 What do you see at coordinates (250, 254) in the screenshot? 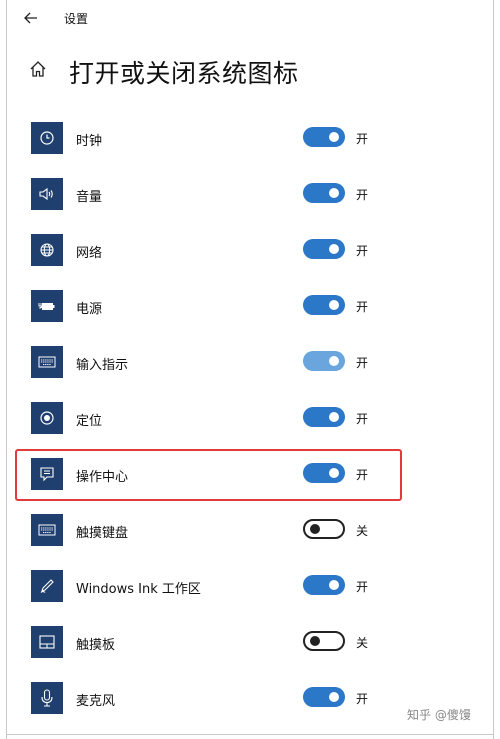
I see `setting-row-network: 网络 开` at bounding box center [250, 254].